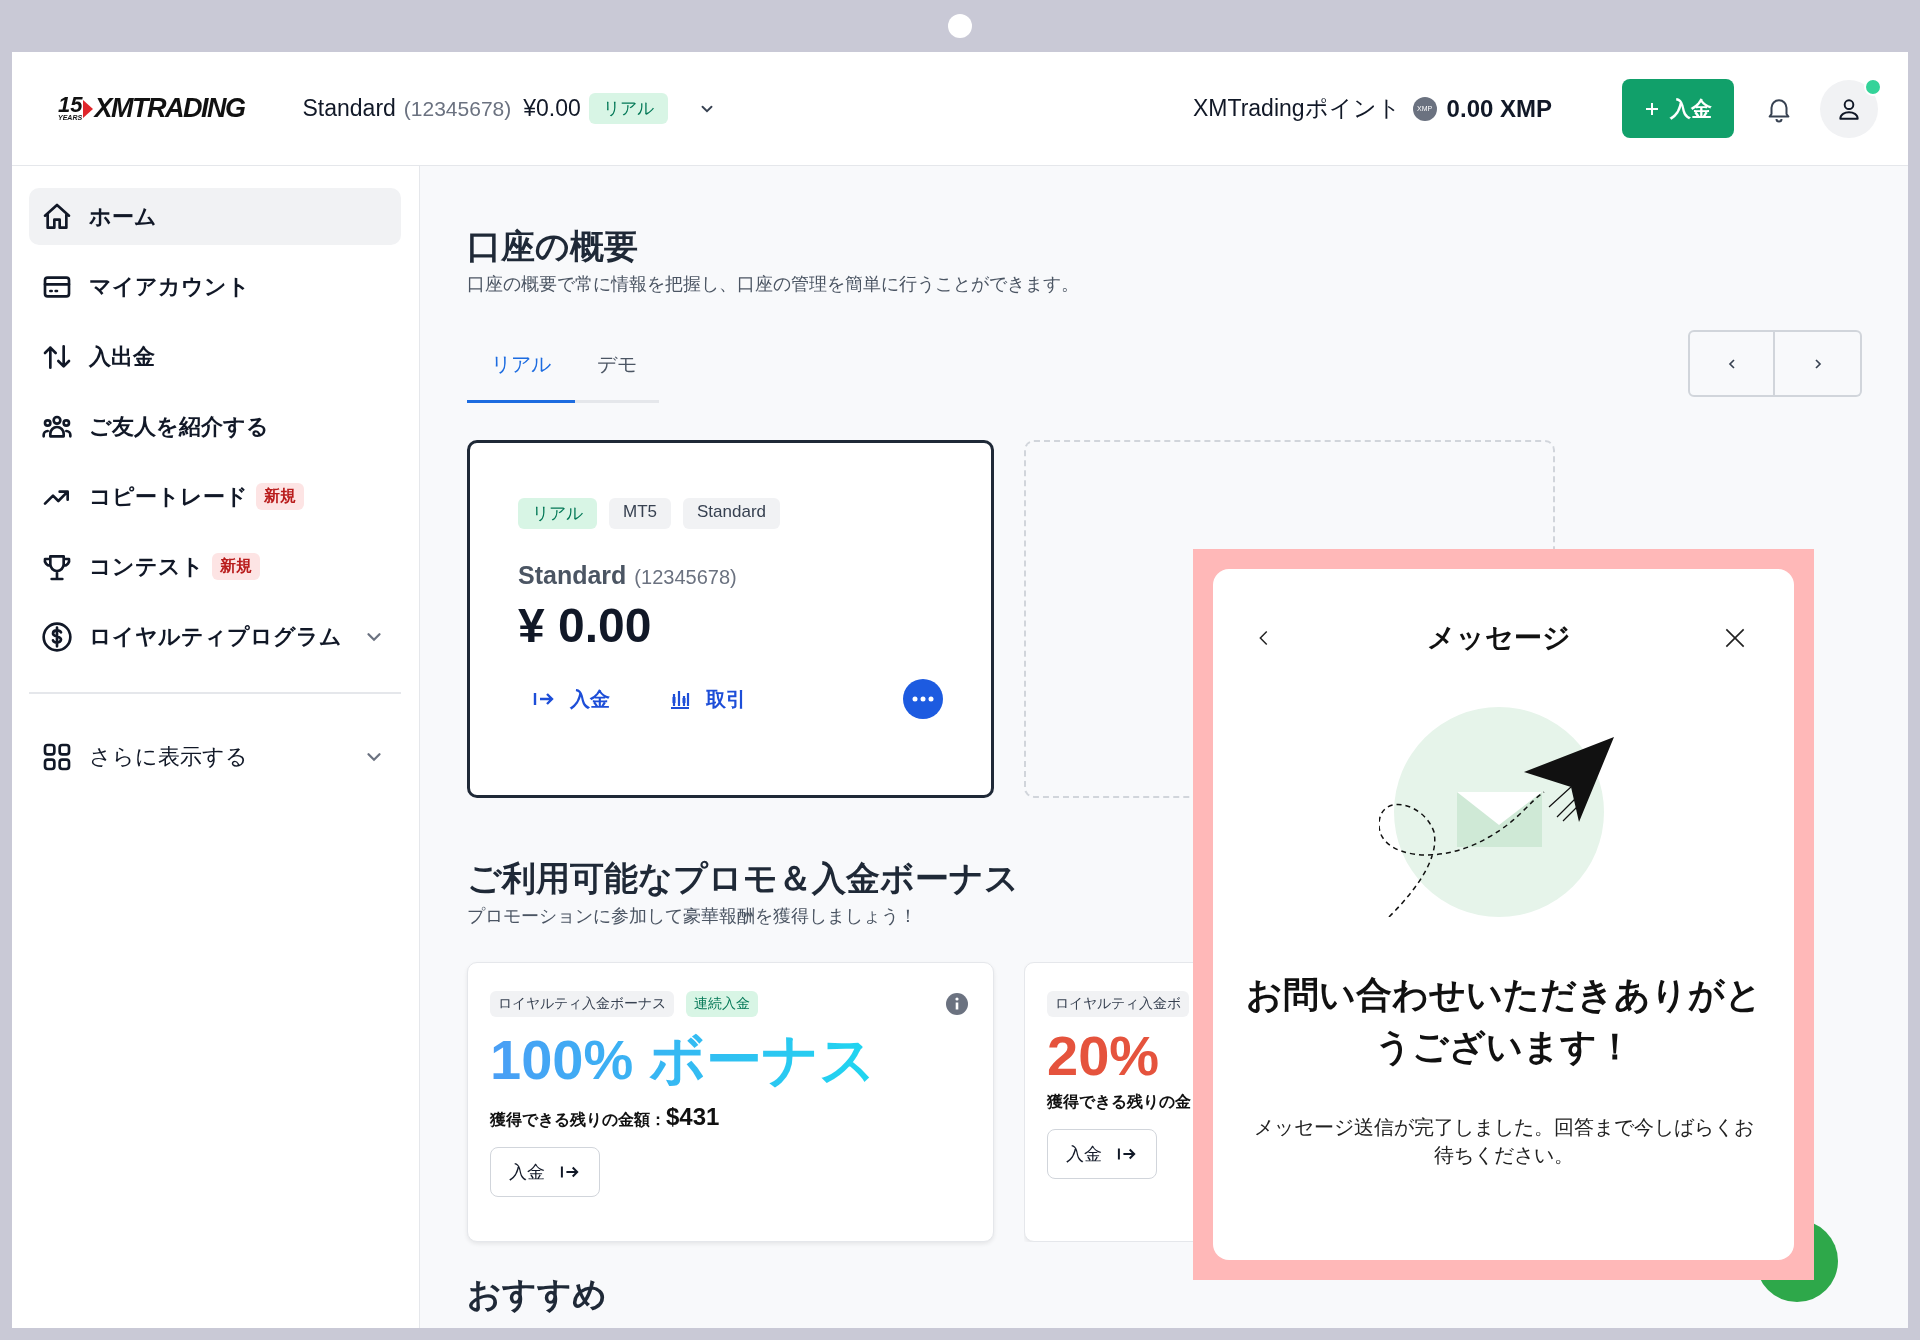  I want to click on page-title: 口座の概要, so click(553, 246).